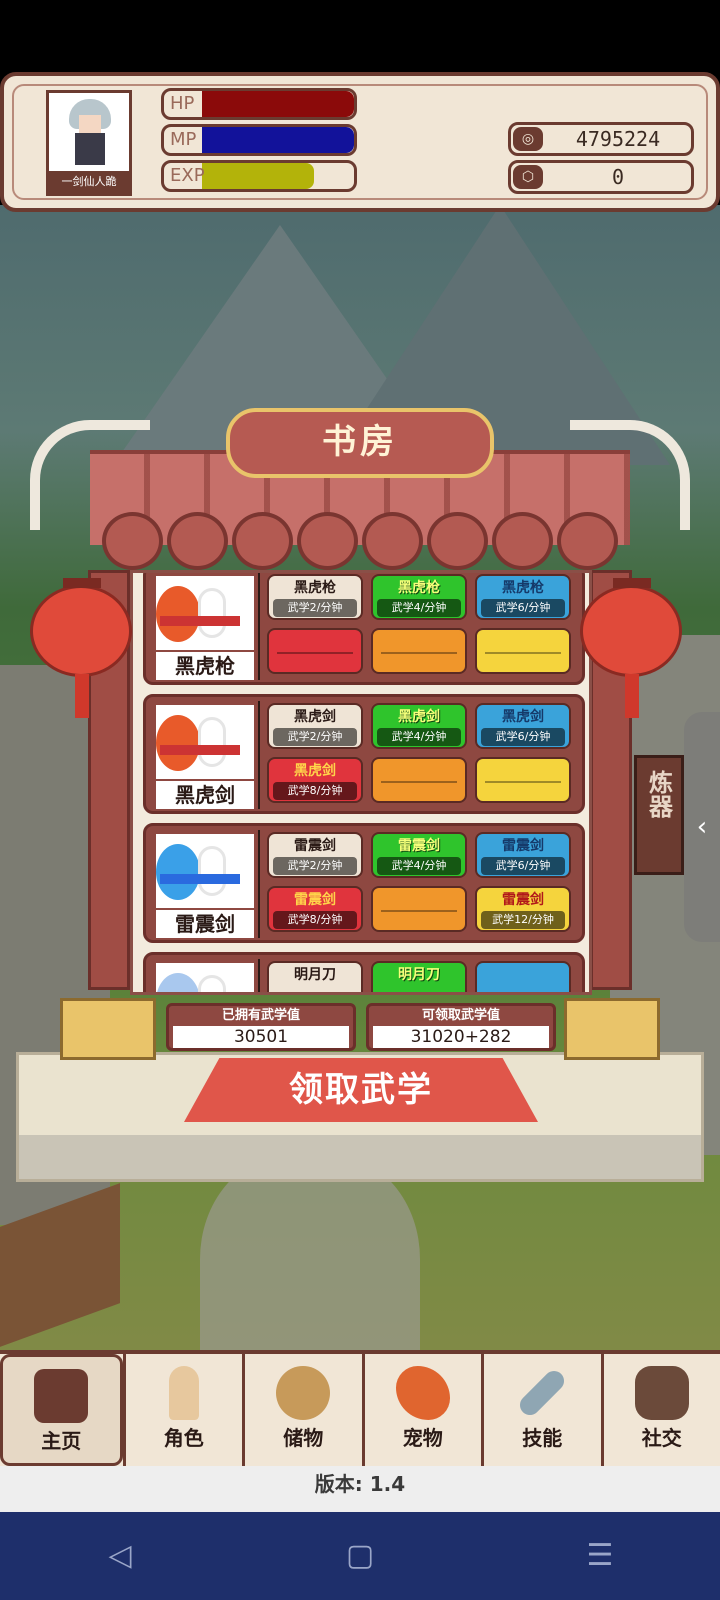 The height and width of the screenshot is (1600, 720). I want to click on gem-counter: ⬡ 0, so click(601, 177).